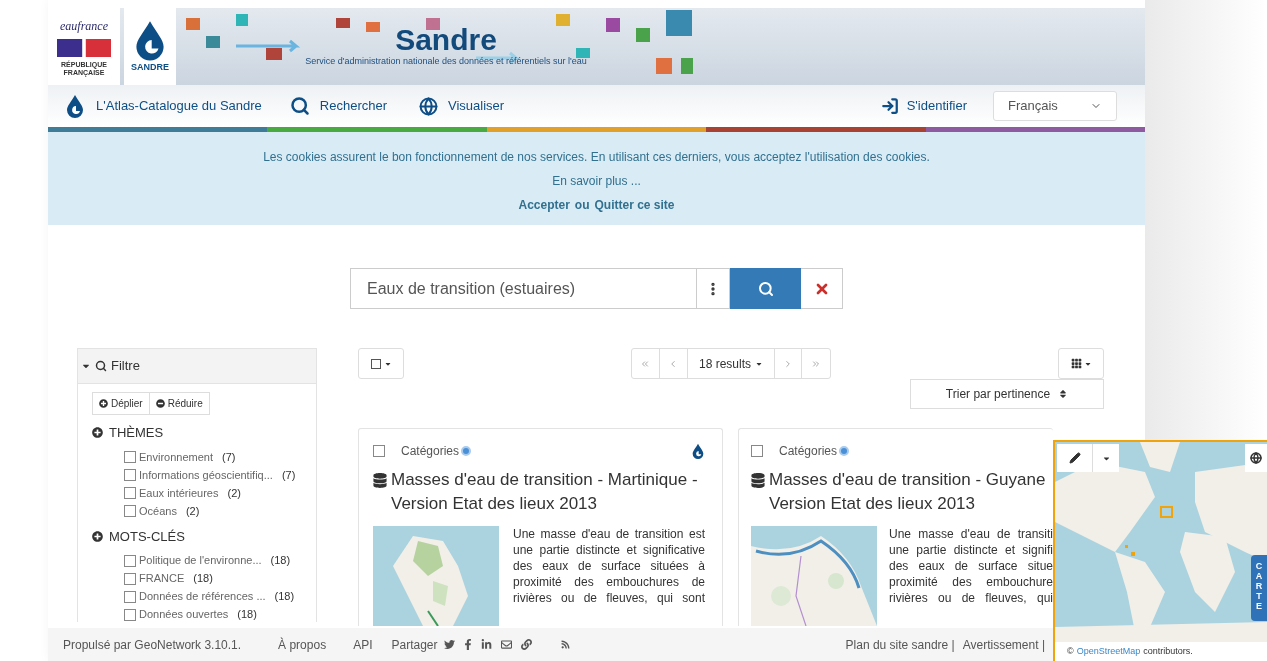 The image size is (1267, 661). Describe the element at coordinates (152, 645) in the screenshot. I see `powered-by-text: Propulsé par GeoNetwork 3.10.1.` at that location.